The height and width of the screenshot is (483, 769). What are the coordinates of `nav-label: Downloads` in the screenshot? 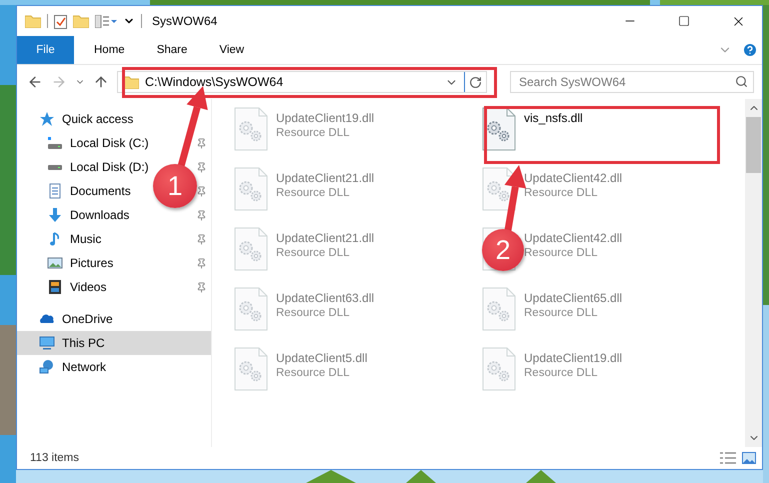 It's located at (100, 215).